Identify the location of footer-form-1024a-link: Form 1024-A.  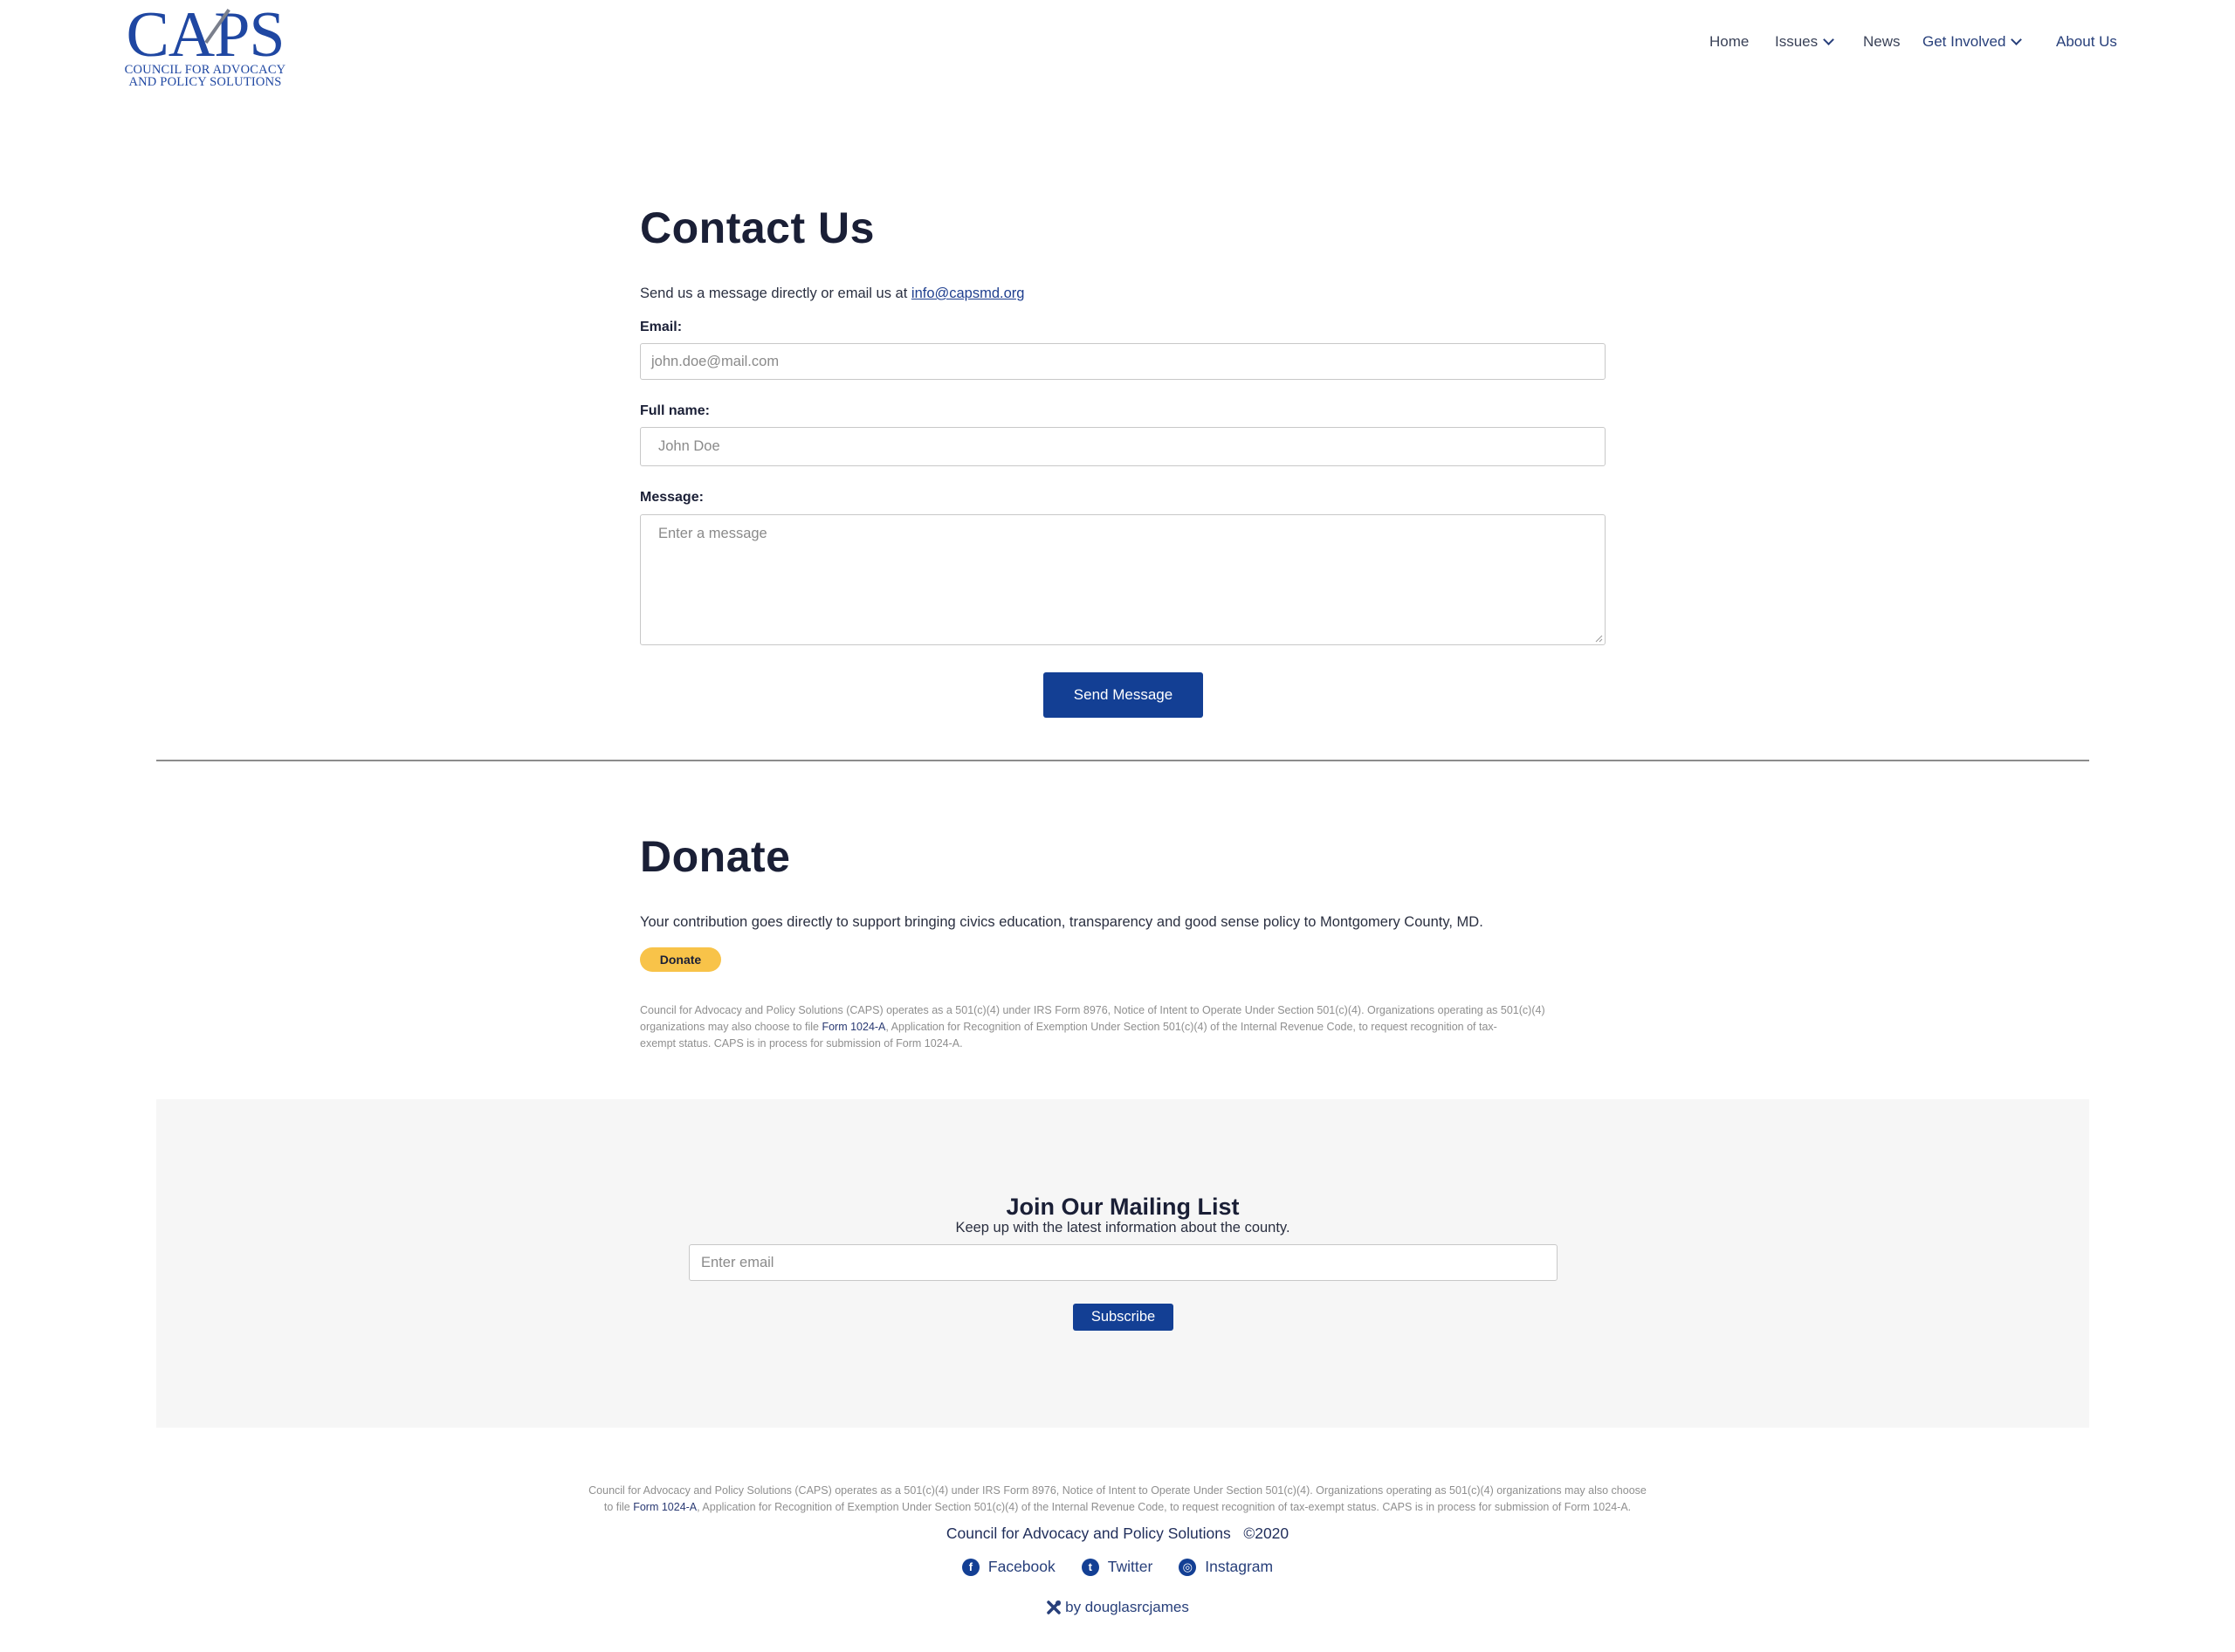
(665, 1507).